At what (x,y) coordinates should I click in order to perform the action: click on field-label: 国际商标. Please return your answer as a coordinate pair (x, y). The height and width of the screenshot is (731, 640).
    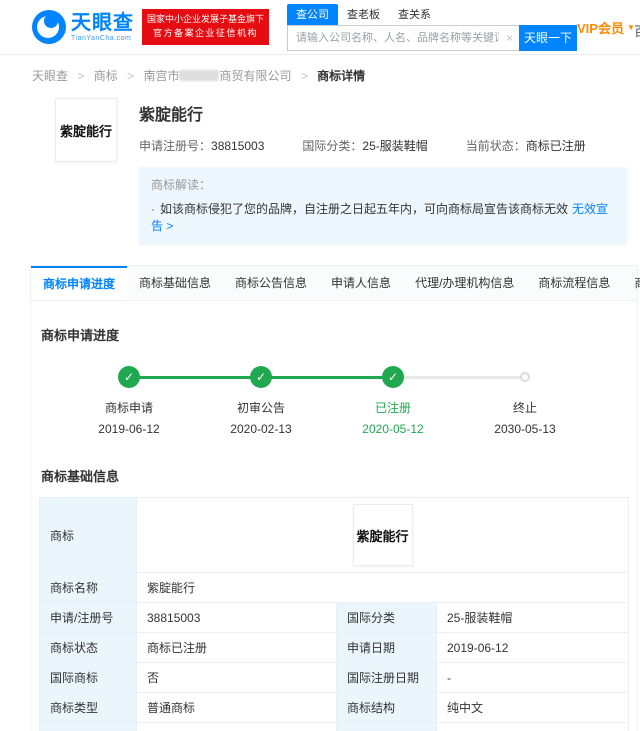
    Looking at the image, I should click on (88, 677).